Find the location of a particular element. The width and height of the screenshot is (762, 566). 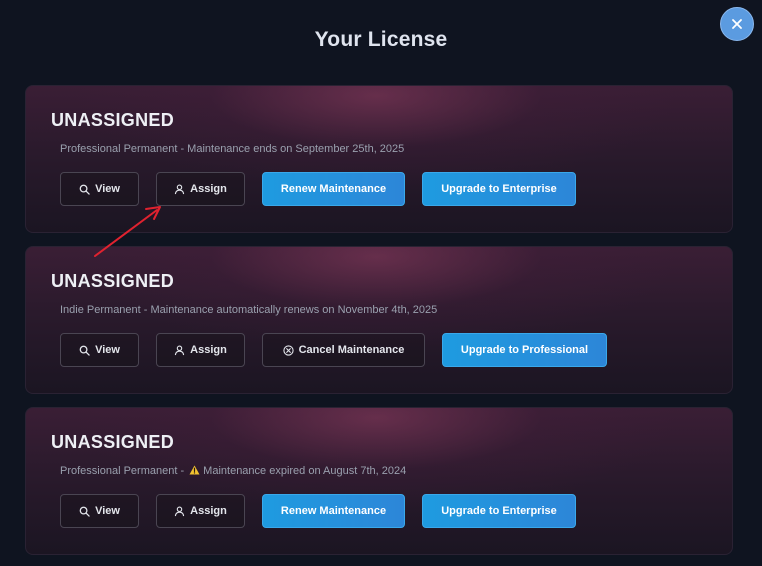

close-icon is located at coordinates (737, 24).